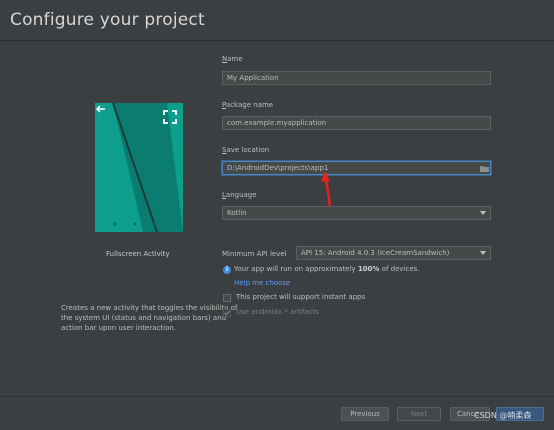  I want to click on package-name-label: Package name, so click(248, 105).